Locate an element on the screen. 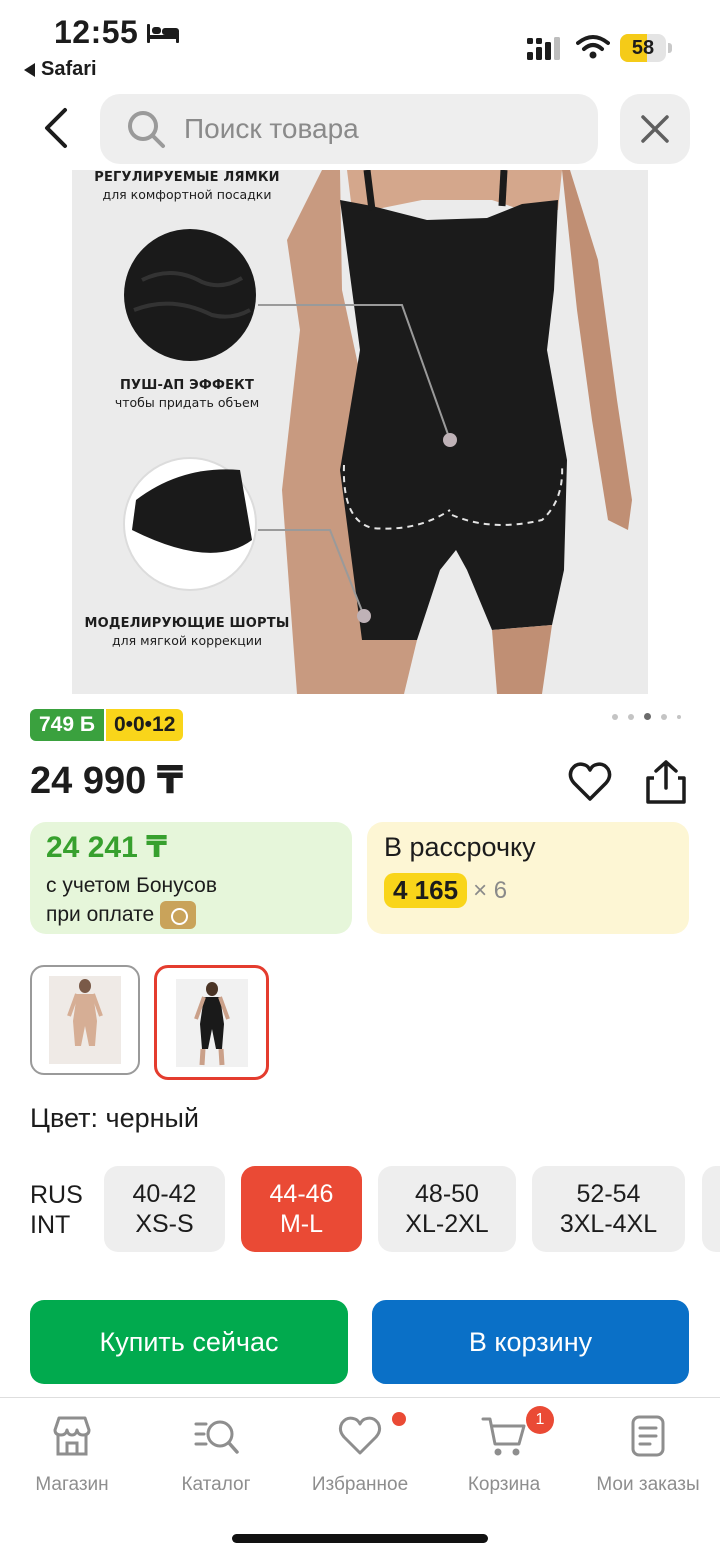 This screenshot has height=1558, width=720. size-axis-labels: RUS INT is located at coordinates (56, 1210).